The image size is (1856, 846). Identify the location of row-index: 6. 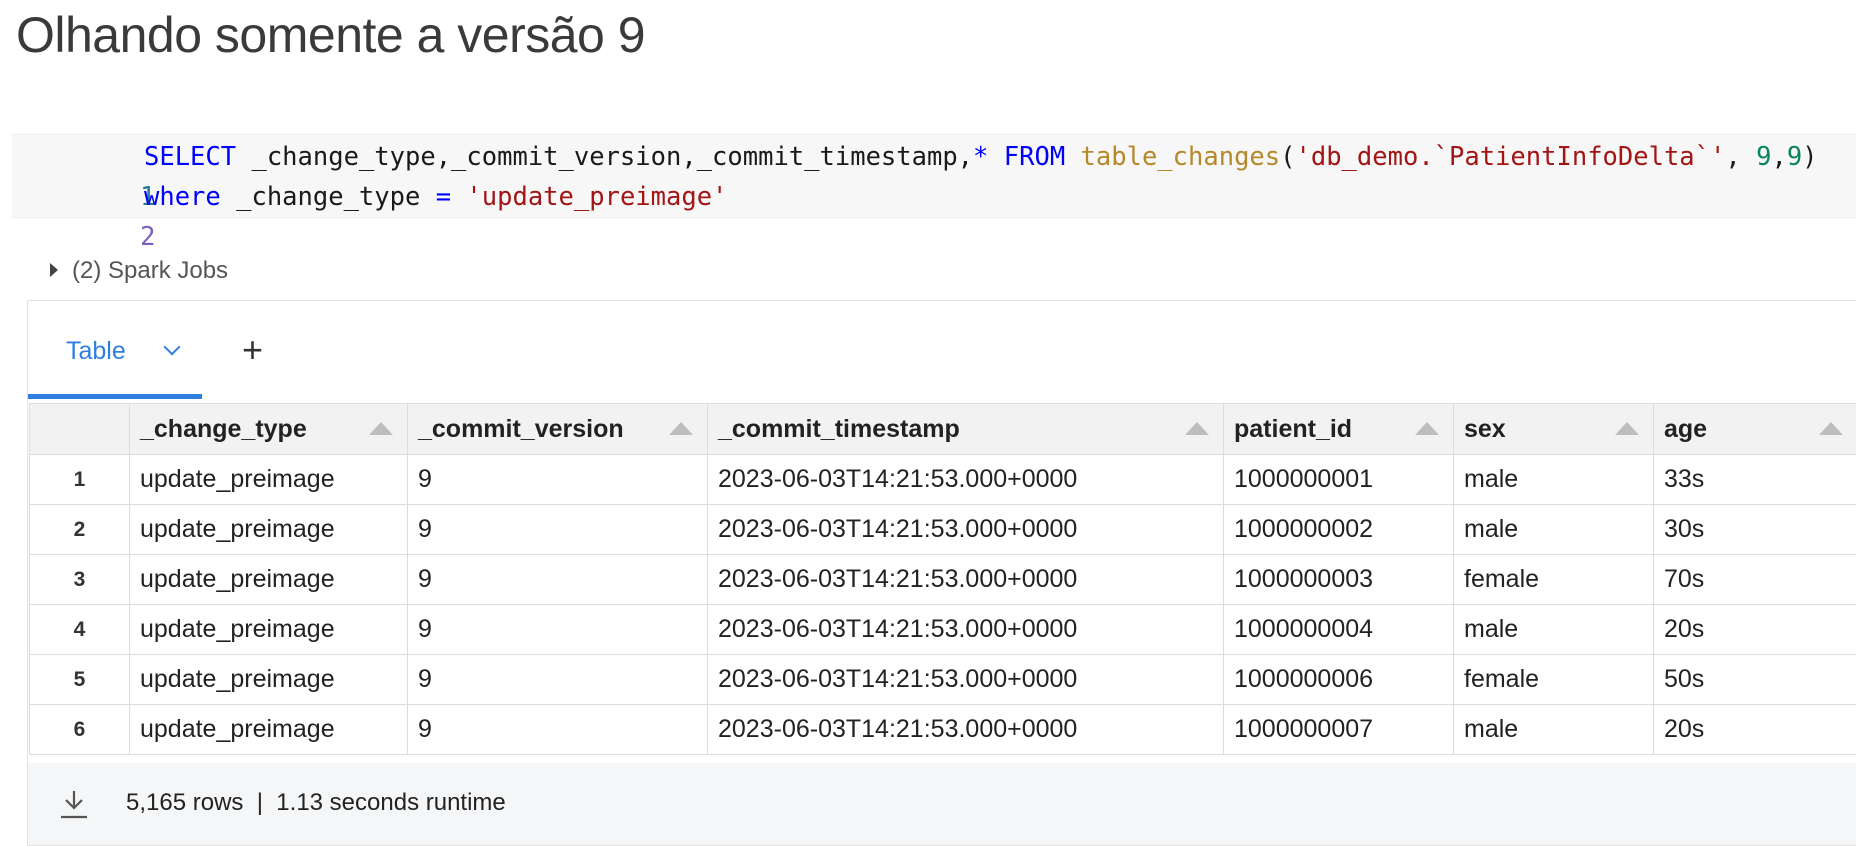
(80, 730).